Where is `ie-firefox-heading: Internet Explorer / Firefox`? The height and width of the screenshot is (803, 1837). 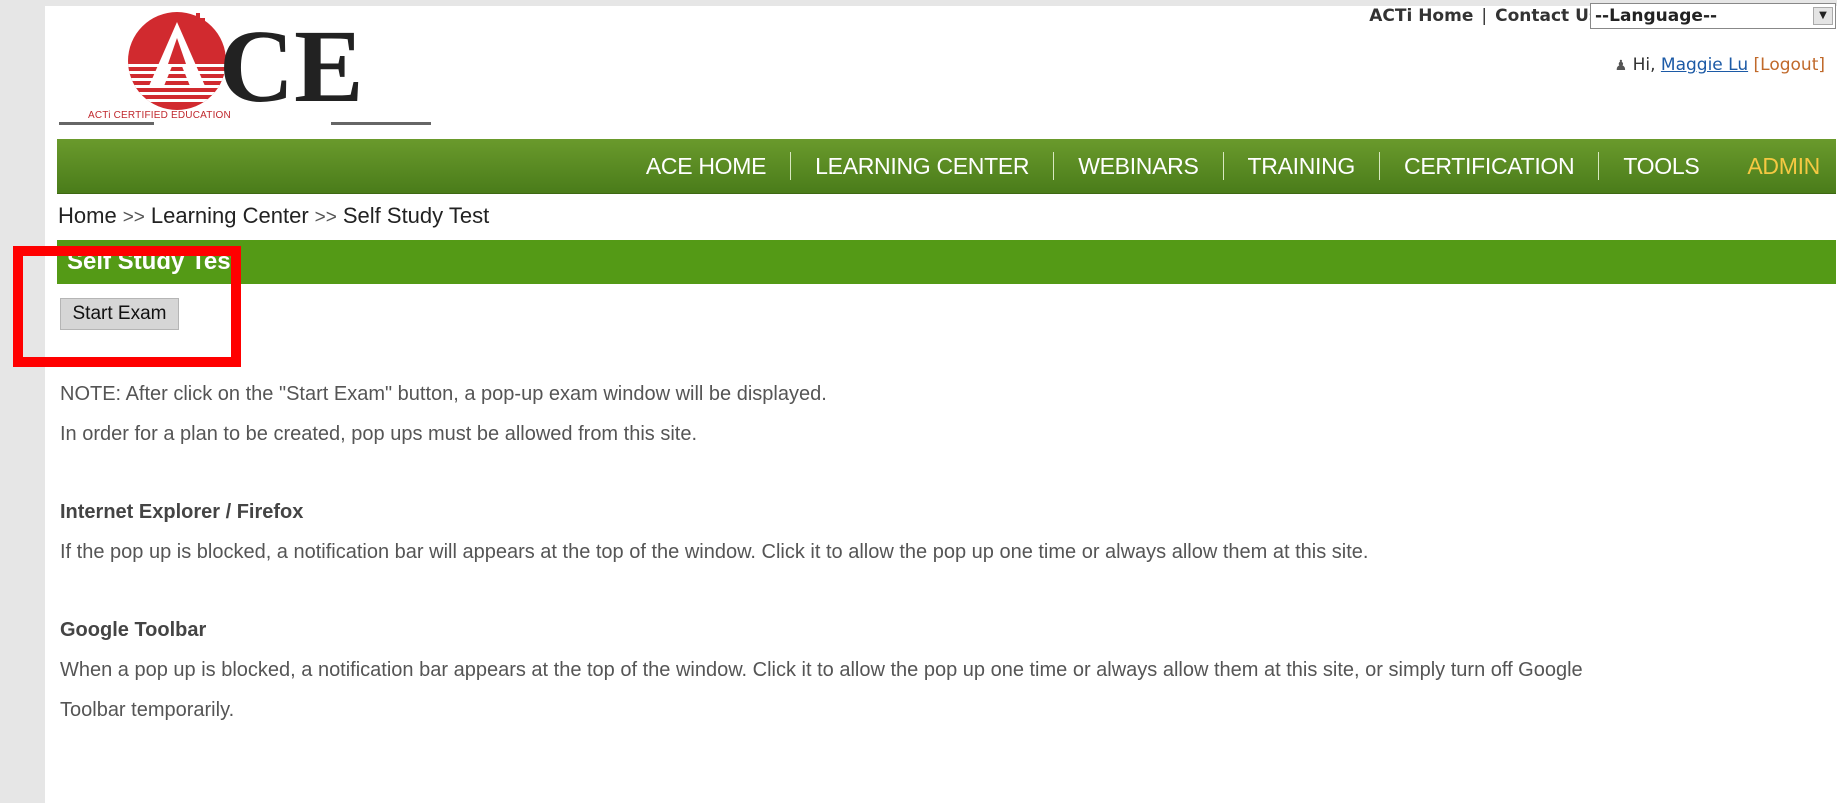
ie-firefox-heading: Internet Explorer / Firefox is located at coordinates (182, 512).